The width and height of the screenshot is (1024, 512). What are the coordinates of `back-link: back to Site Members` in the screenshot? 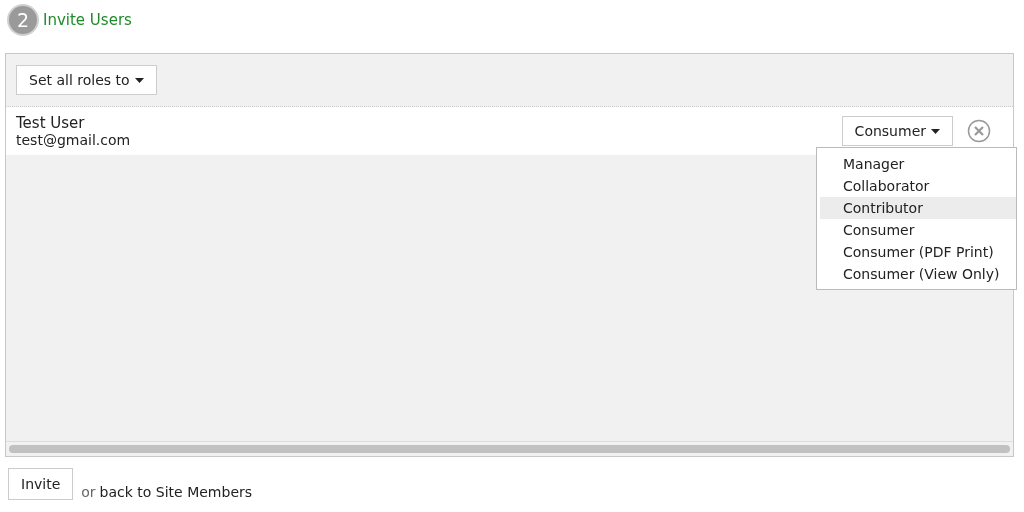 It's located at (176, 492).